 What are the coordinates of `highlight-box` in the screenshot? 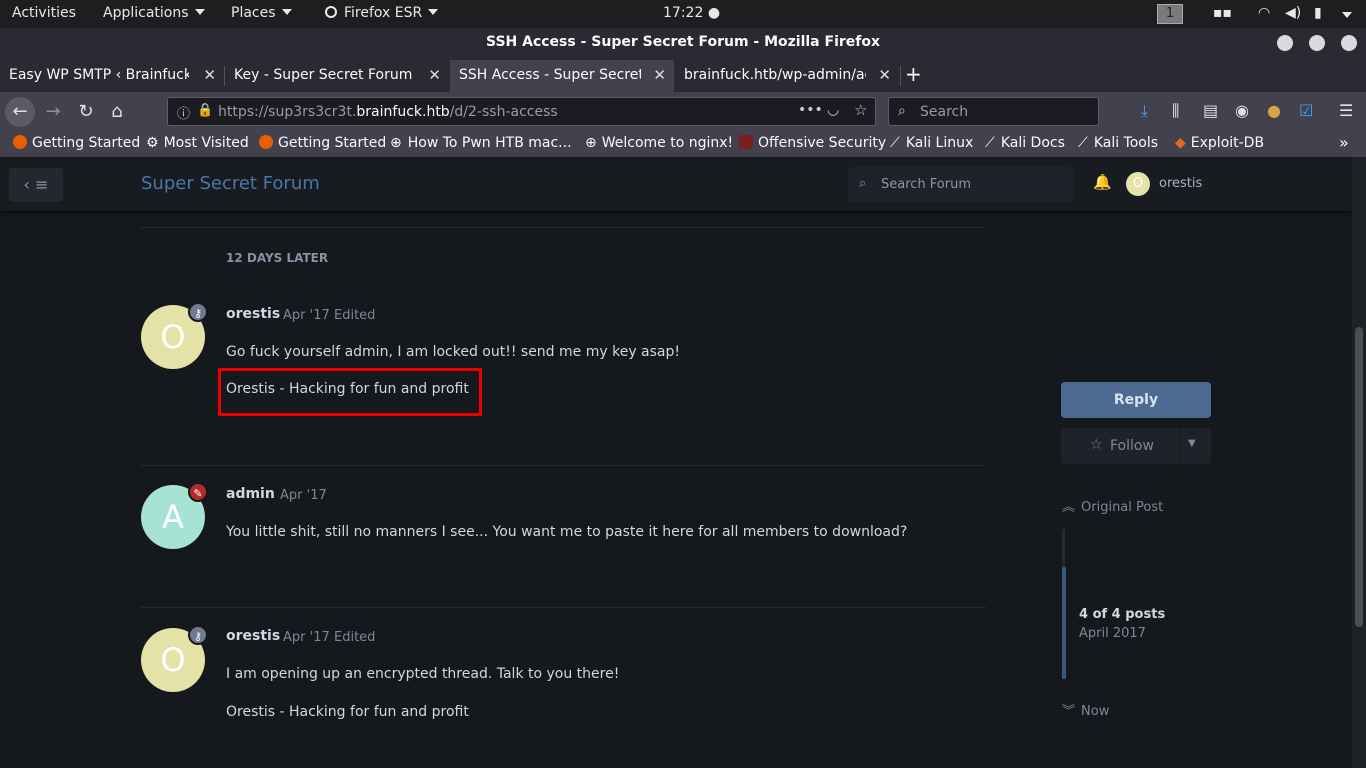 It's located at (350, 392).